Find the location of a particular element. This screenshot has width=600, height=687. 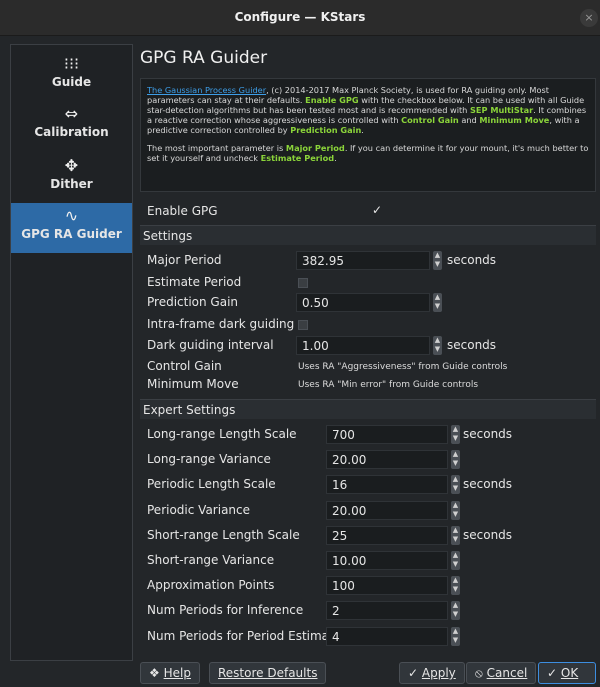

estimate-period-checkbox is located at coordinates (303, 283).